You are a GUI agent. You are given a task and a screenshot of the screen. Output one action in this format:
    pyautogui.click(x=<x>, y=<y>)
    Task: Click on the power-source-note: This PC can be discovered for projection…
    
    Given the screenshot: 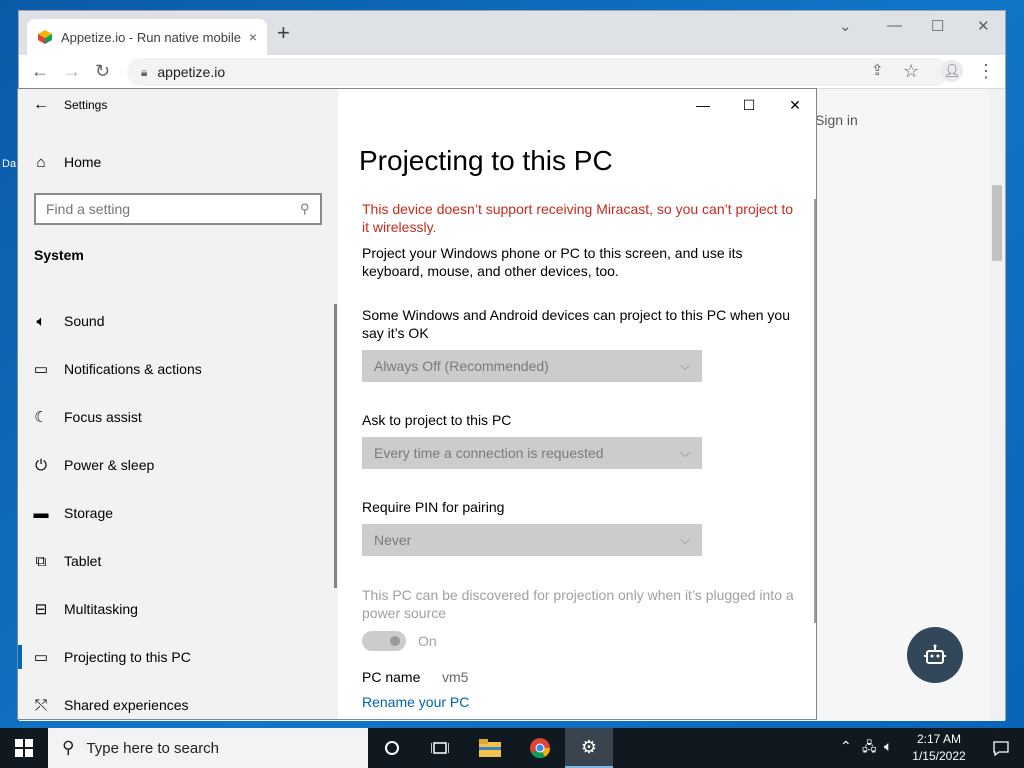 What is the action you would take?
    pyautogui.click(x=578, y=604)
    